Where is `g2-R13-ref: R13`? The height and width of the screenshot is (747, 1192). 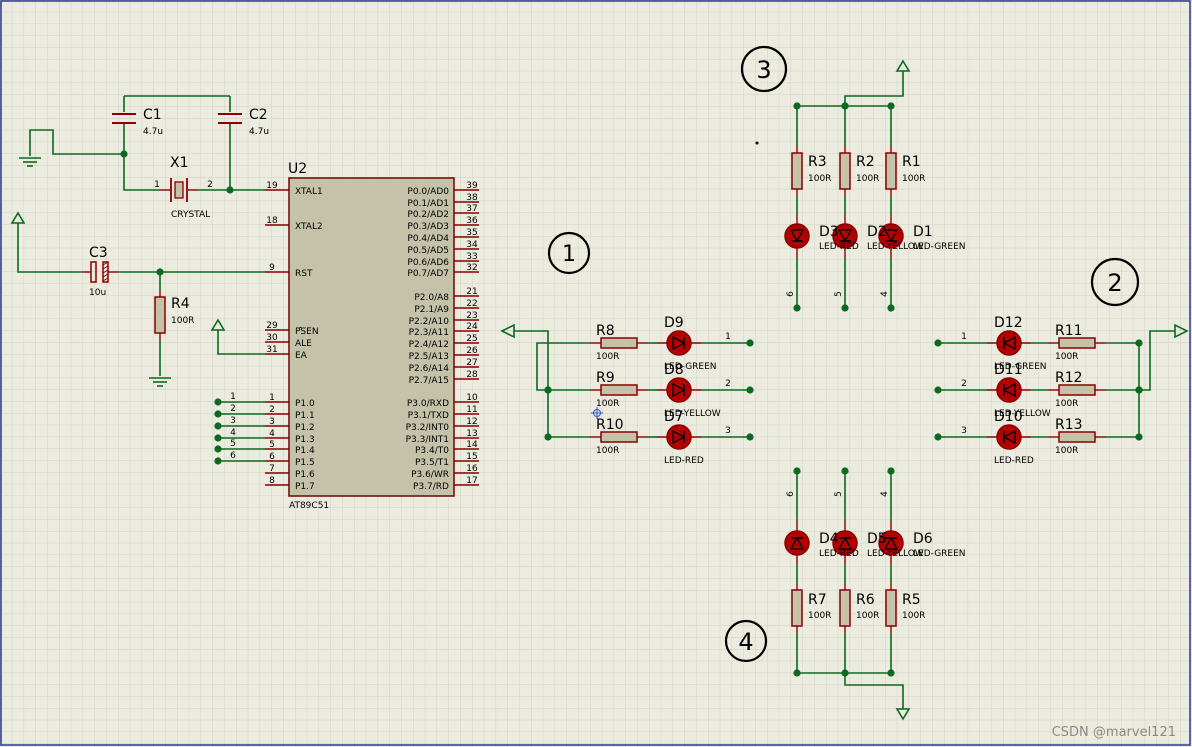
g2-R13-ref: R13 is located at coordinates (1069, 425).